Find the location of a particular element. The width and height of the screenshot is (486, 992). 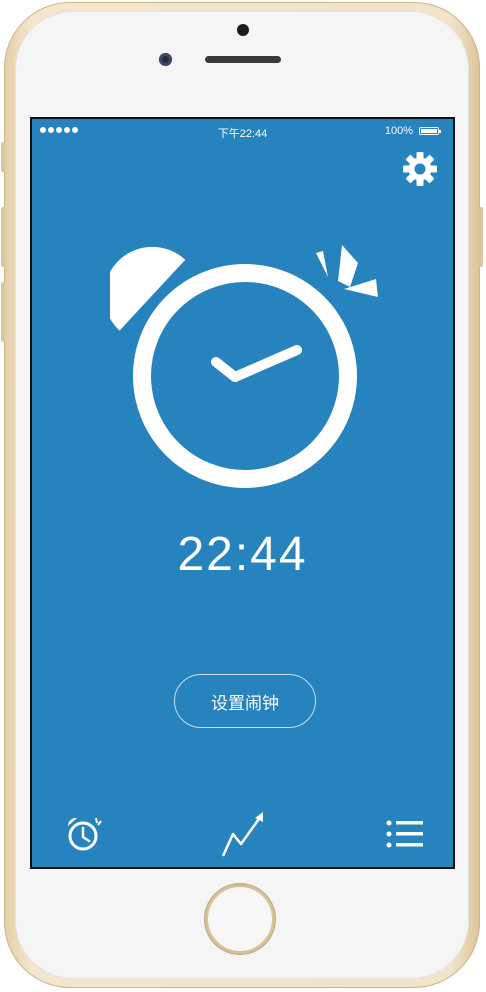

gear-icon is located at coordinates (420, 169).